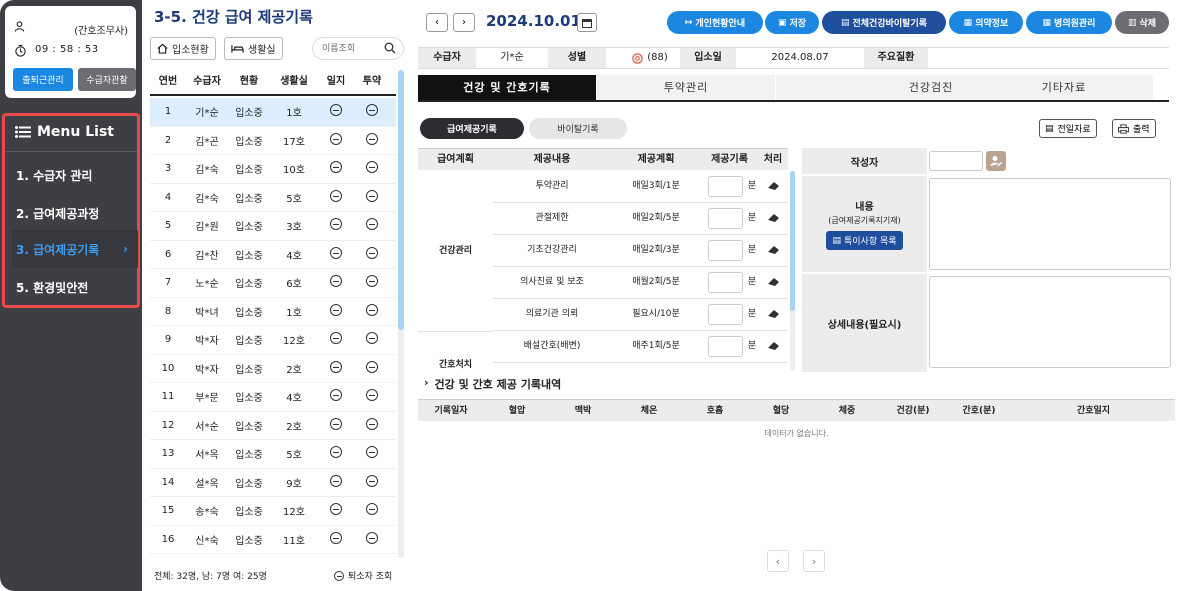 The width and height of the screenshot is (1178, 591). What do you see at coordinates (390, 48) in the screenshot?
I see `search-icon` at bounding box center [390, 48].